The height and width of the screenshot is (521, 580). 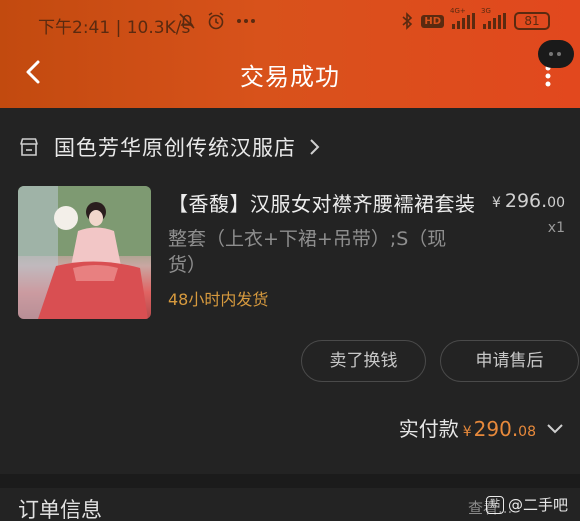 I want to click on watermark: 贴 @二手吧, so click(x=526, y=504).